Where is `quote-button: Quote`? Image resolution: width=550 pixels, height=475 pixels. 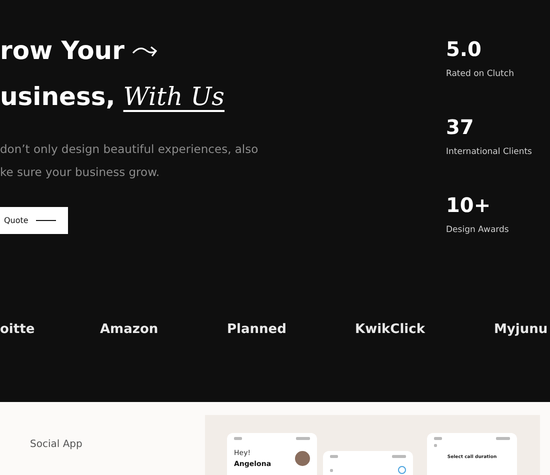
quote-button: Quote is located at coordinates (34, 220).